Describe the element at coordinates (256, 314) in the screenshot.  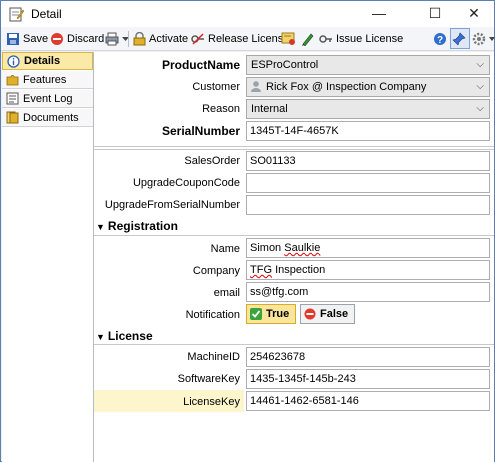
I see `checkmark-icon` at that location.